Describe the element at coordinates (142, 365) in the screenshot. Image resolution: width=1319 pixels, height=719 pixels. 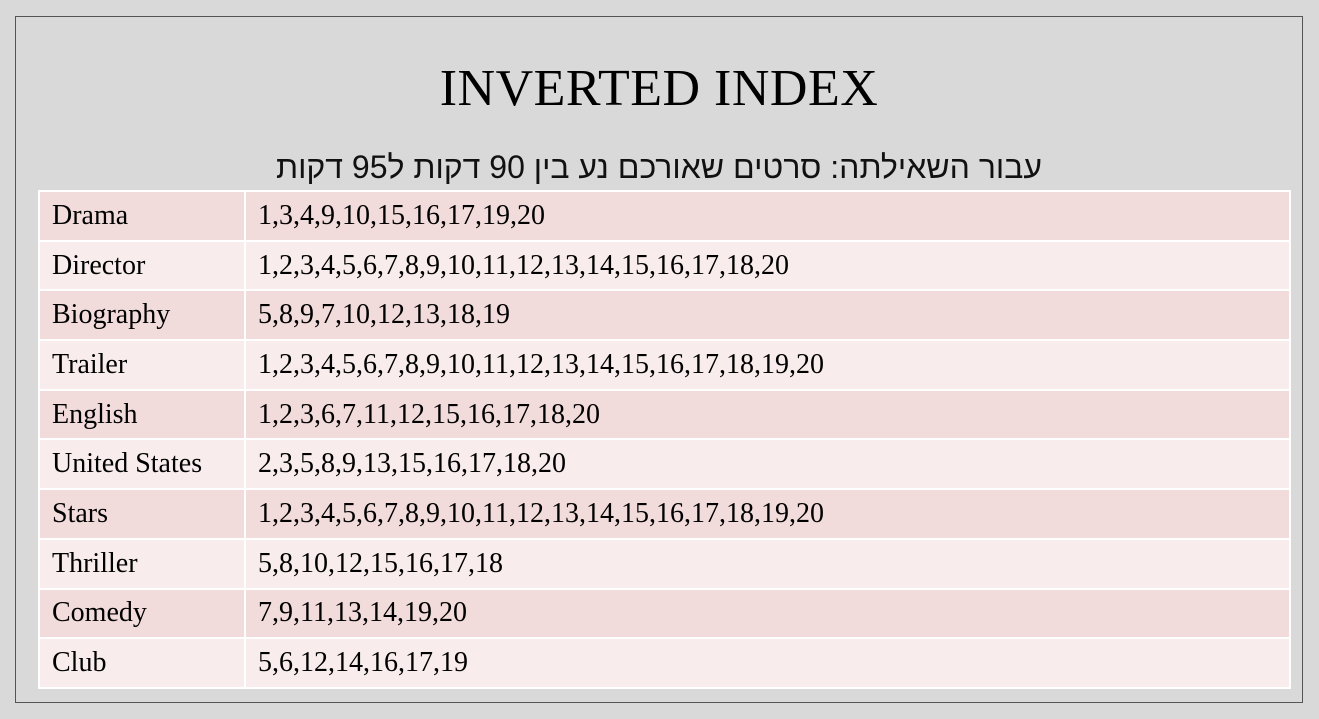
I see `term-cell: Trailer` at that location.